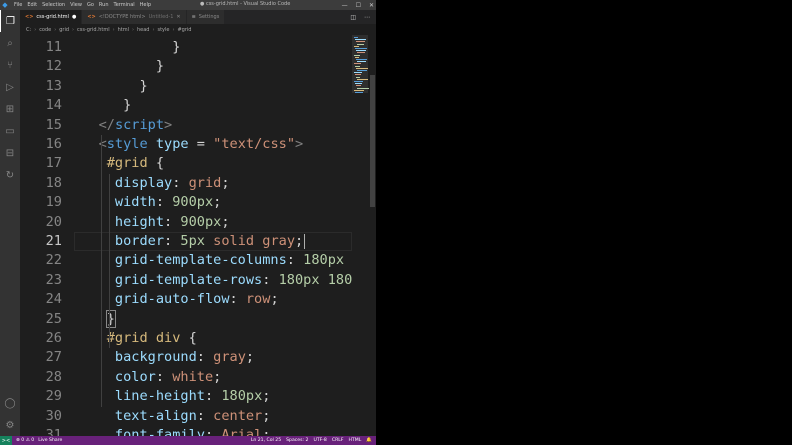 Image resolution: width=792 pixels, height=445 pixels. I want to click on maximize-icon: ☐, so click(358, 5).